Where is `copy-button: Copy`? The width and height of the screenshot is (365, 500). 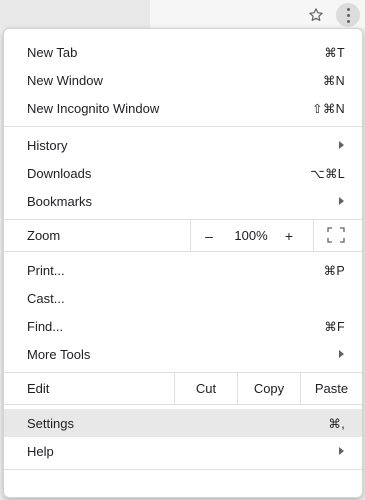
copy-button: Copy is located at coordinates (268, 388).